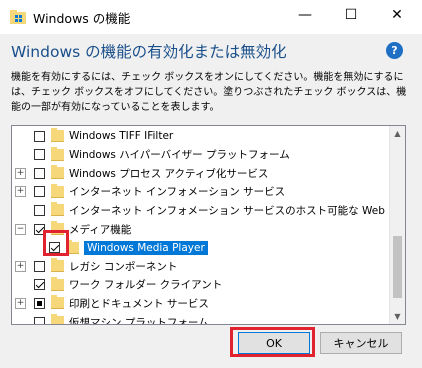 The image size is (422, 368). What do you see at coordinates (200, 136) in the screenshot?
I see `feature-row: Windows TIFF IFilter` at bounding box center [200, 136].